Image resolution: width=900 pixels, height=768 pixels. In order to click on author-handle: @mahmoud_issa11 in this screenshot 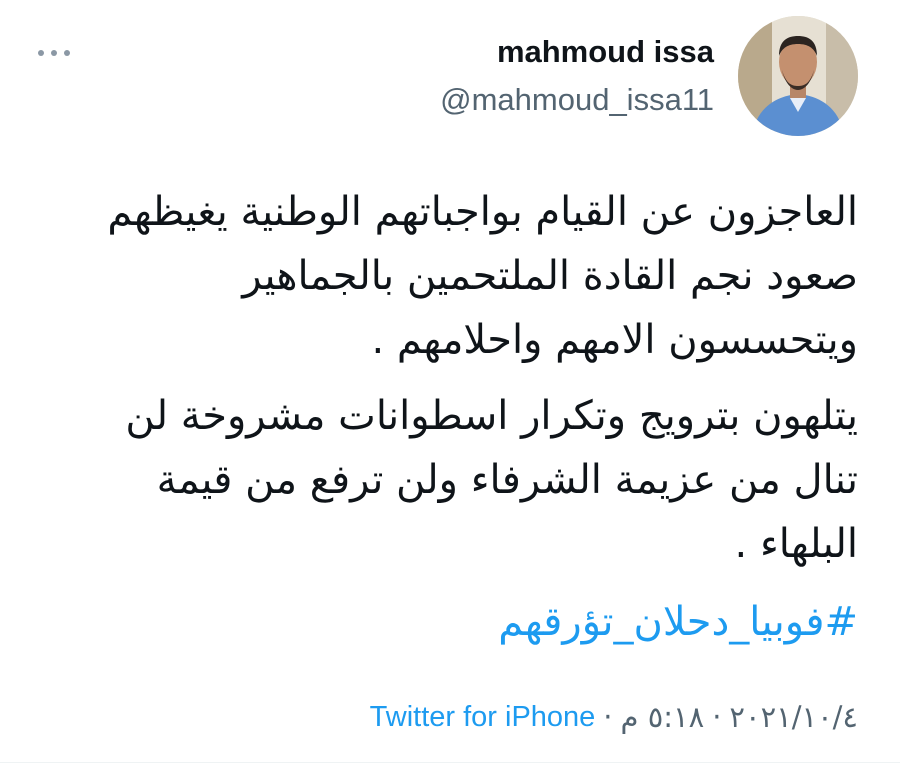, I will do `click(577, 100)`.